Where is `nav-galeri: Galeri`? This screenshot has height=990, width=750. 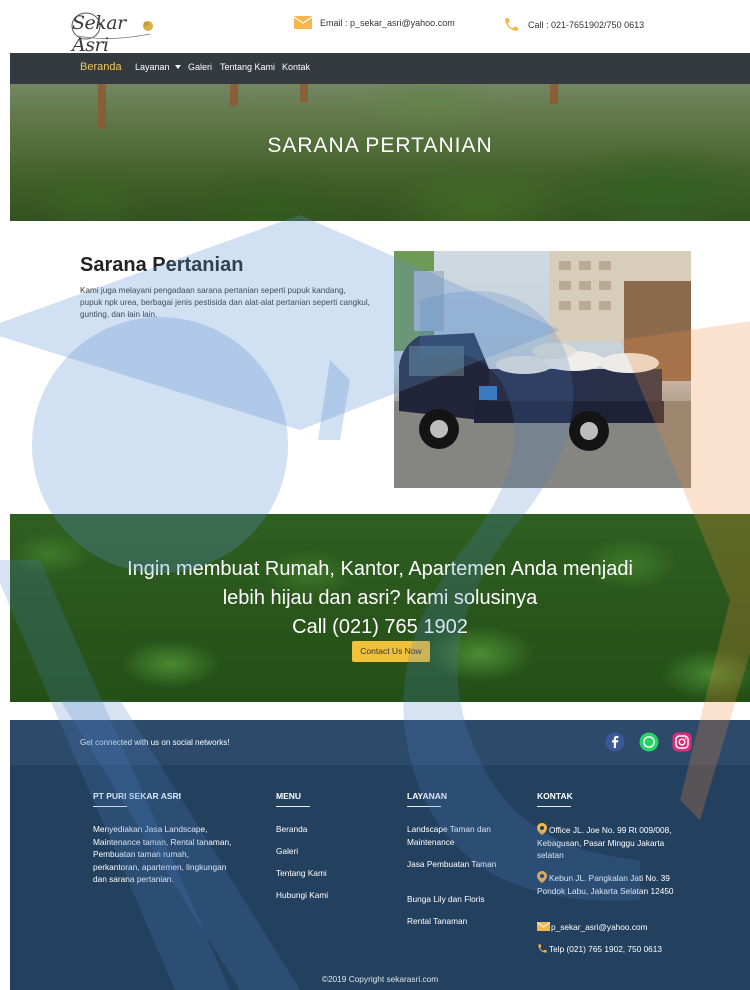
nav-galeri: Galeri is located at coordinates (200, 67).